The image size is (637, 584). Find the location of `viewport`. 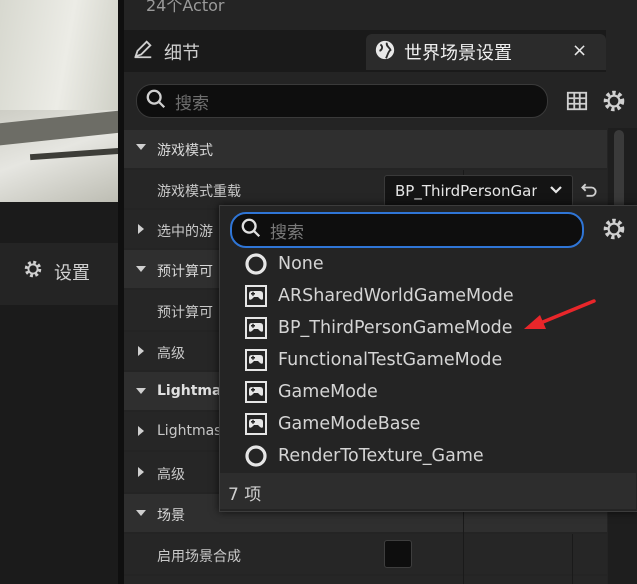

viewport is located at coordinates (59, 101).